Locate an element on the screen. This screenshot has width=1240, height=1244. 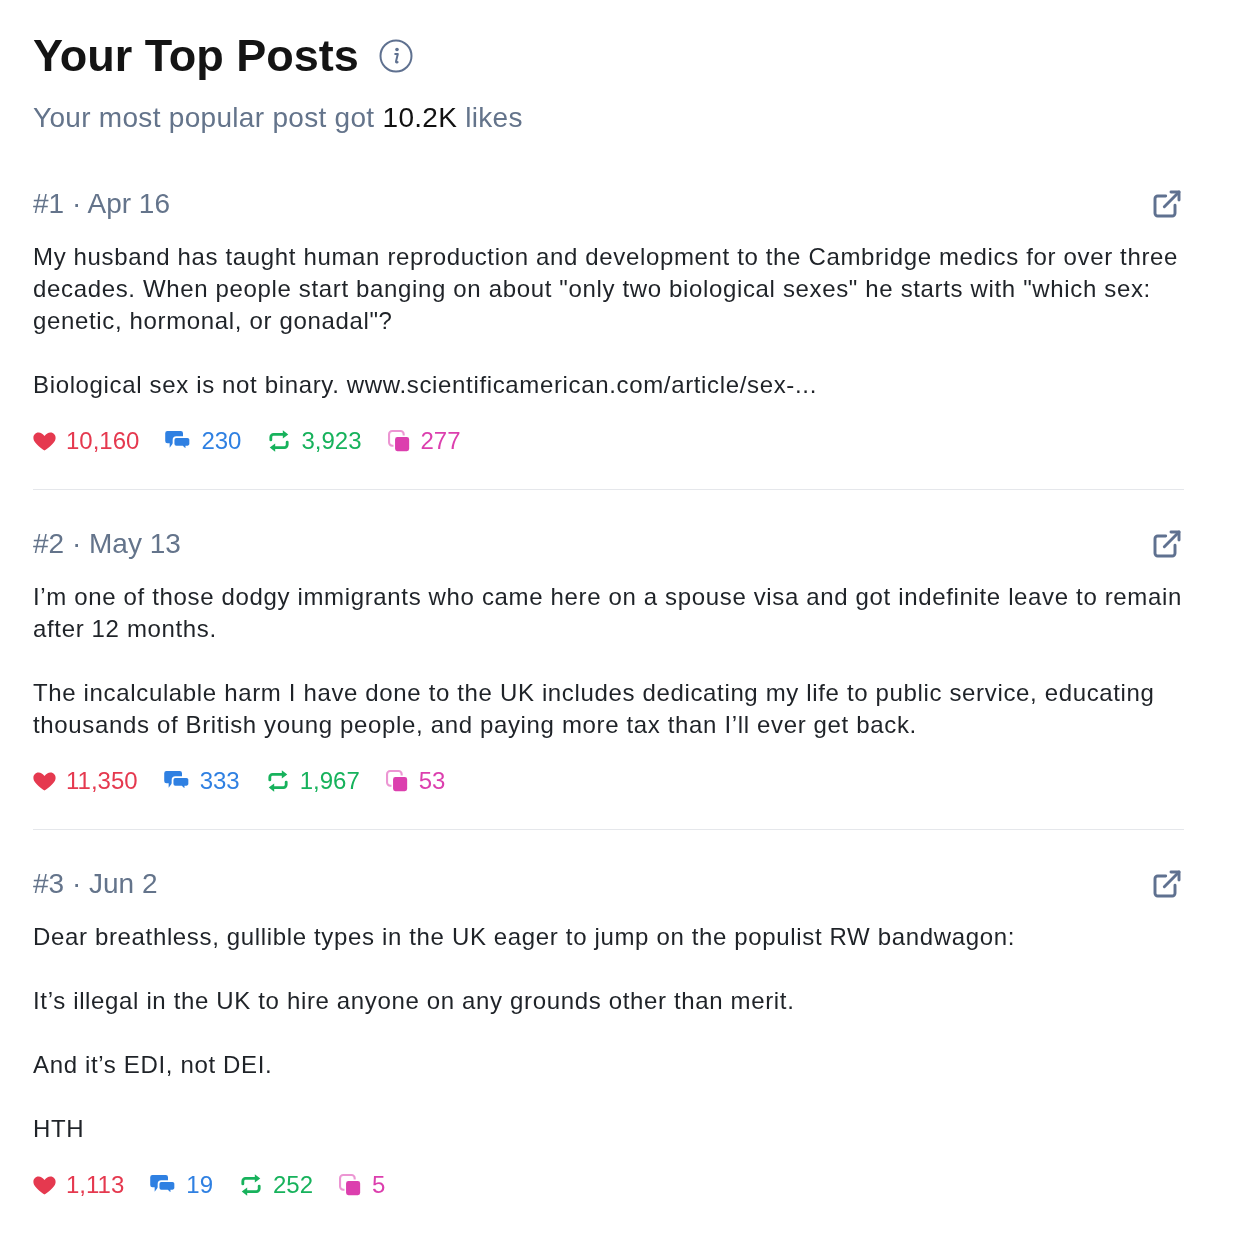
stat-count: 333 is located at coordinates (219, 781).